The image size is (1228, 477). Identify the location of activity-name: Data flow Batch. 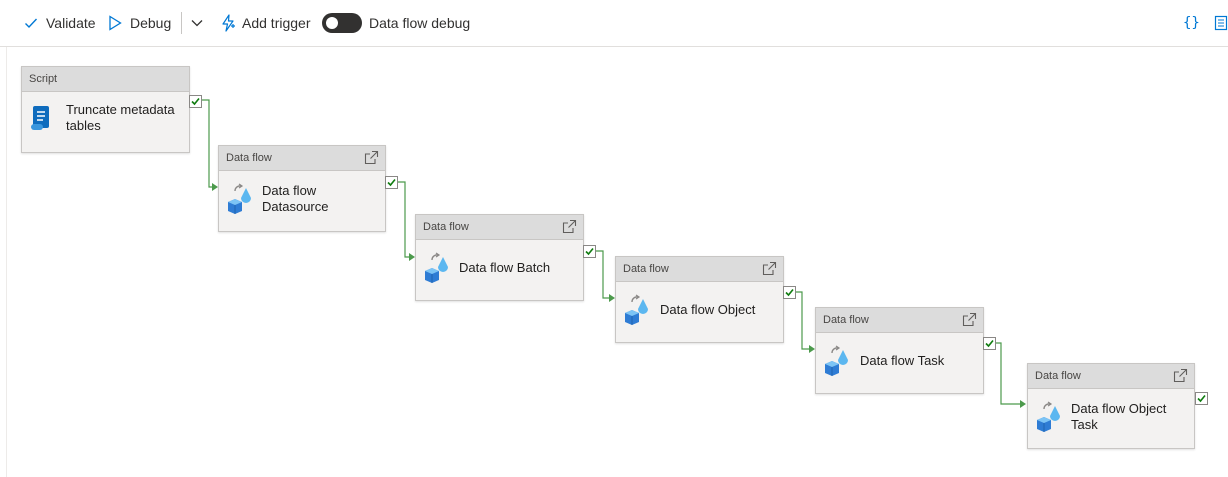
(505, 267).